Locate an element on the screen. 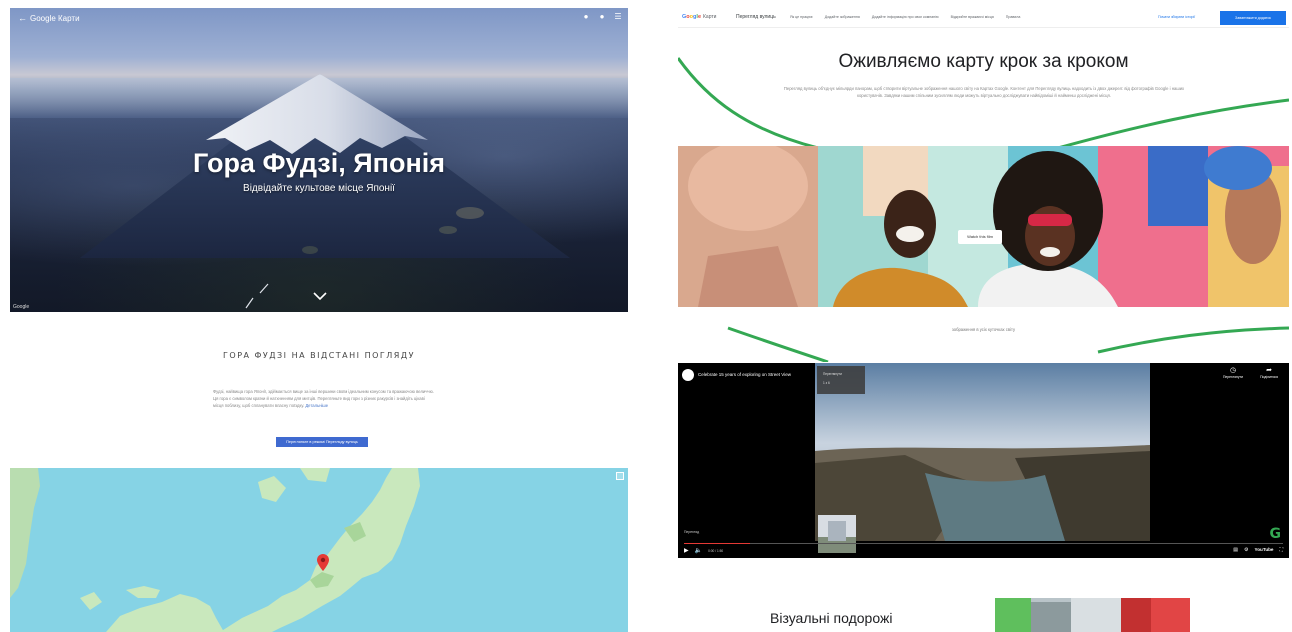 This screenshot has width=1292, height=632. google-logo: Google is located at coordinates (691, 17).